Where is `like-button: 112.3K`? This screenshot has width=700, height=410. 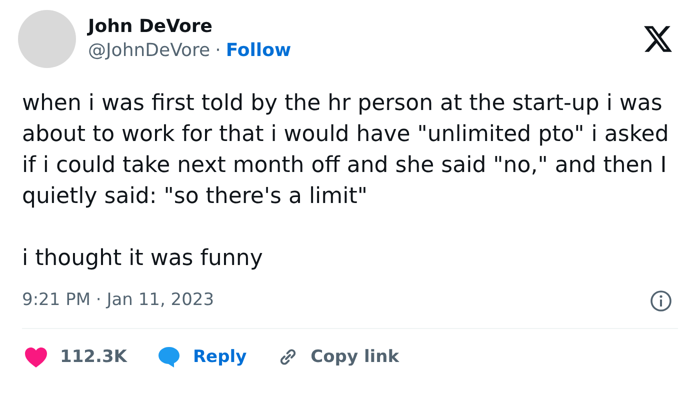 like-button: 112.3K is located at coordinates (75, 357).